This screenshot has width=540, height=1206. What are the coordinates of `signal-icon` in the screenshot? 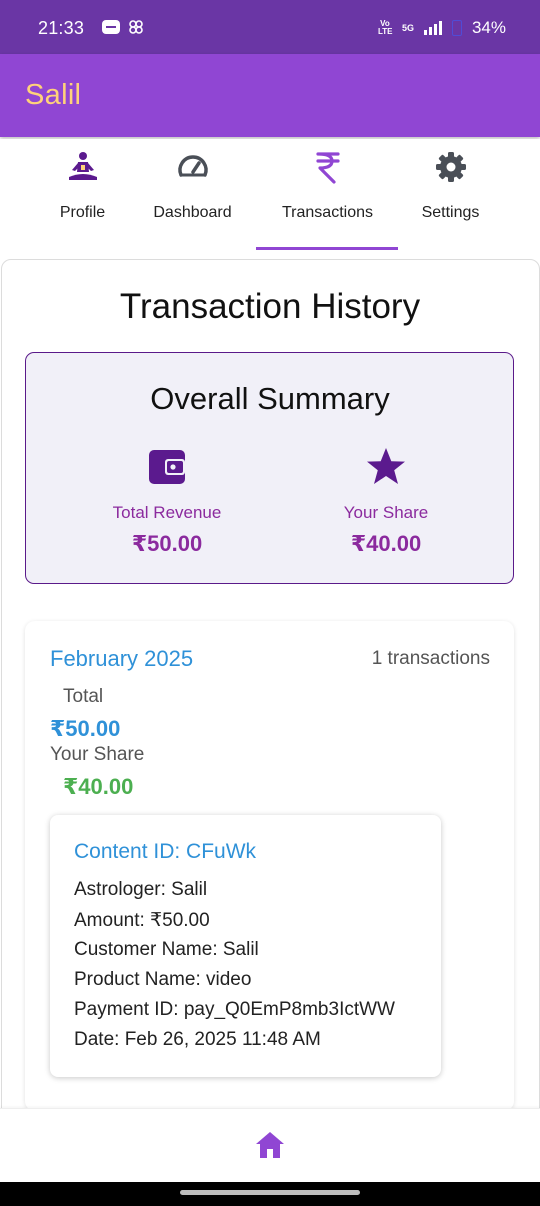 It's located at (432, 28).